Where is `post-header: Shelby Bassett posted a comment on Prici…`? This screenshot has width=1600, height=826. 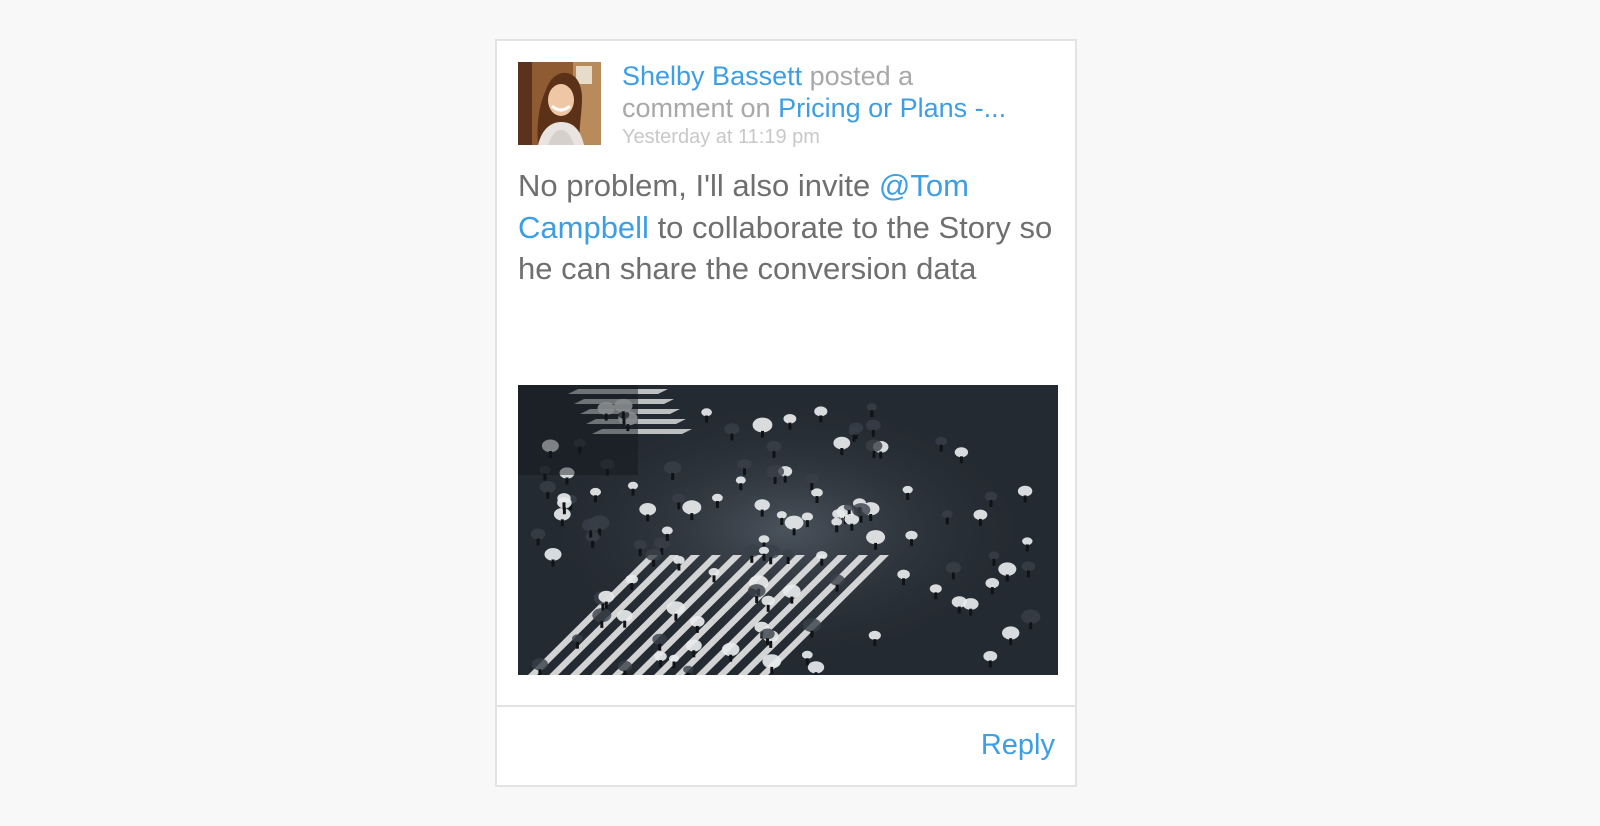 post-header: Shelby Bassett posted a comment on Prici… is located at coordinates (786, 106).